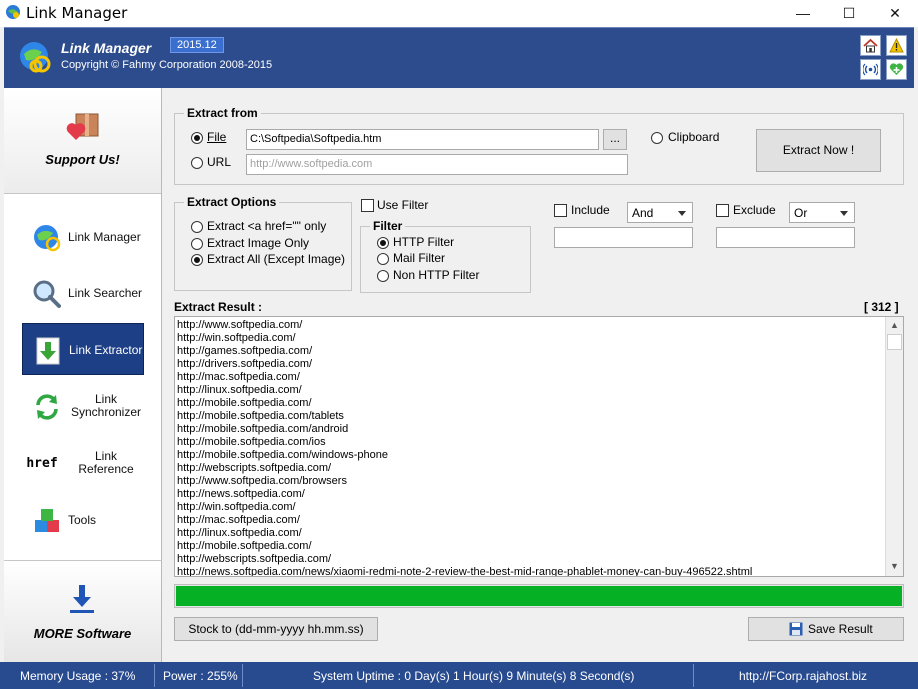  What do you see at coordinates (232, 202) in the screenshot?
I see `extract-options-title: Extract Options` at bounding box center [232, 202].